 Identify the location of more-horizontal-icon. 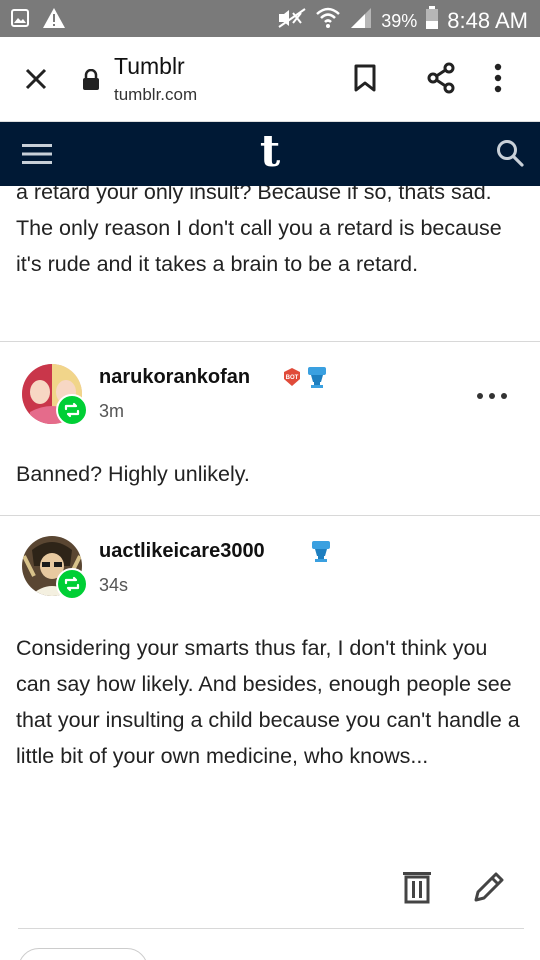
(492, 397).